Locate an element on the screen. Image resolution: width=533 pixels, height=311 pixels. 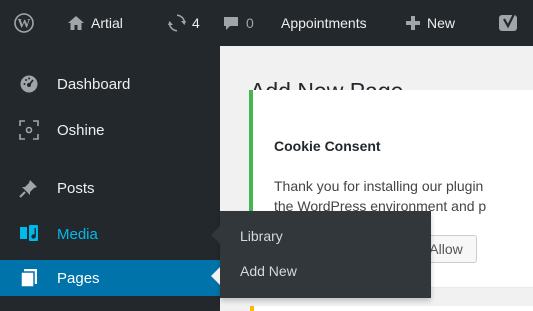
site-name-button: Artial is located at coordinates (95, 23).